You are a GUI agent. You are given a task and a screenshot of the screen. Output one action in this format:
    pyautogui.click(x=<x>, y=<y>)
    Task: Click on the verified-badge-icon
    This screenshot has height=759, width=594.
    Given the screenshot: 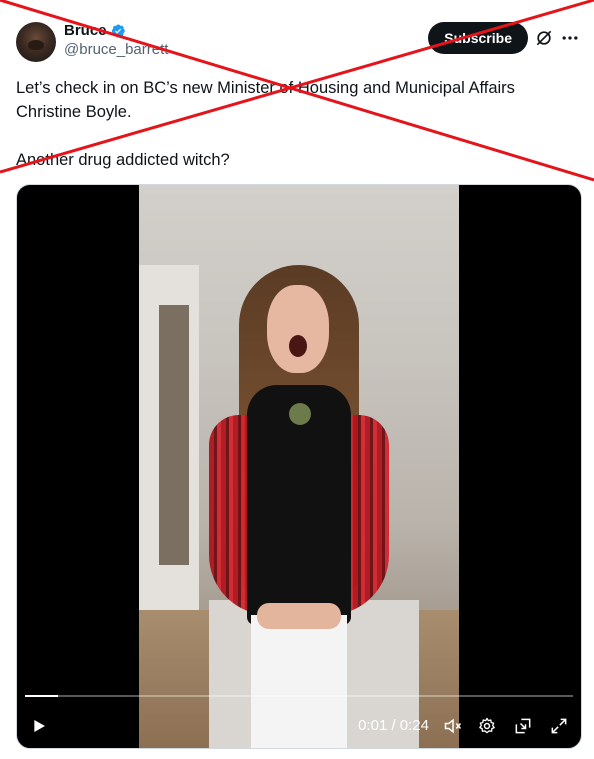 What is the action you would take?
    pyautogui.click(x=118, y=31)
    